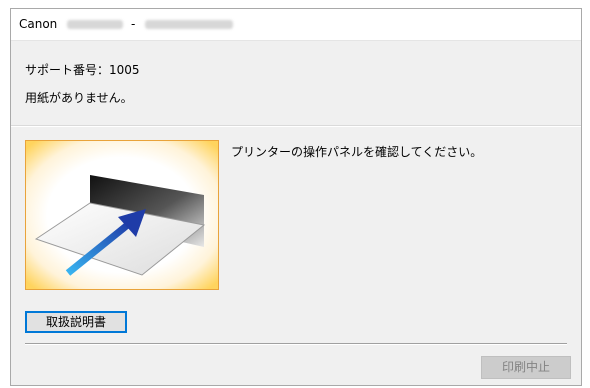 This screenshot has height=388, width=590. I want to click on window-title: Canon -, so click(126, 24).